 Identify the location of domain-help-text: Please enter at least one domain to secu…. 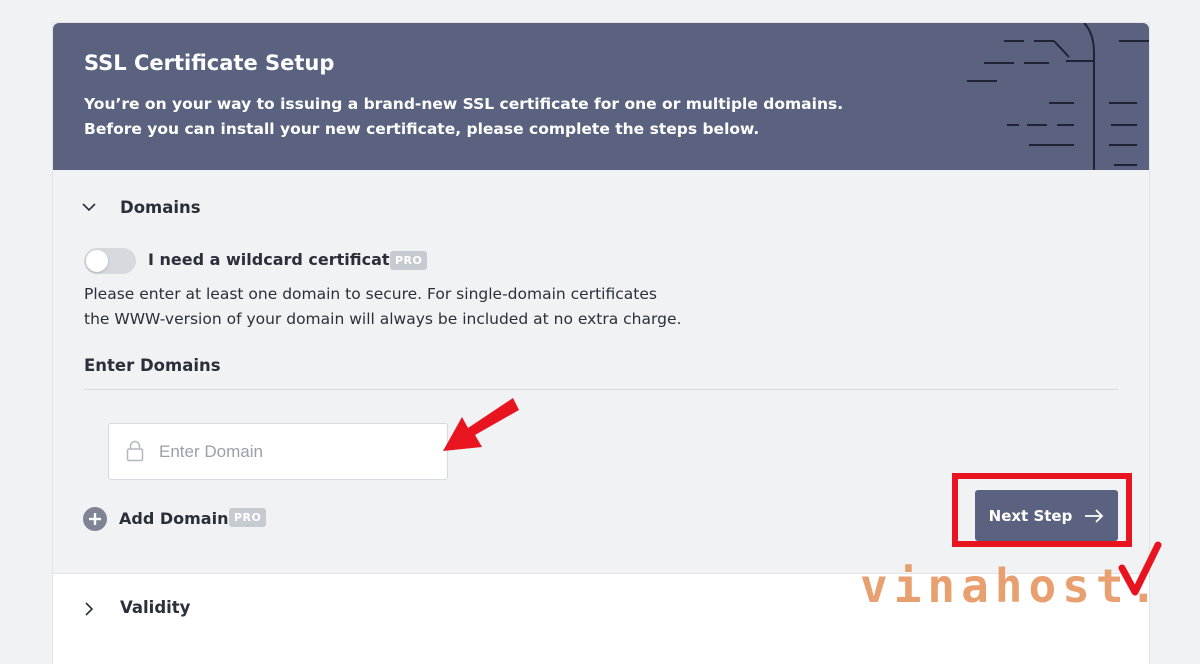
(424, 307).